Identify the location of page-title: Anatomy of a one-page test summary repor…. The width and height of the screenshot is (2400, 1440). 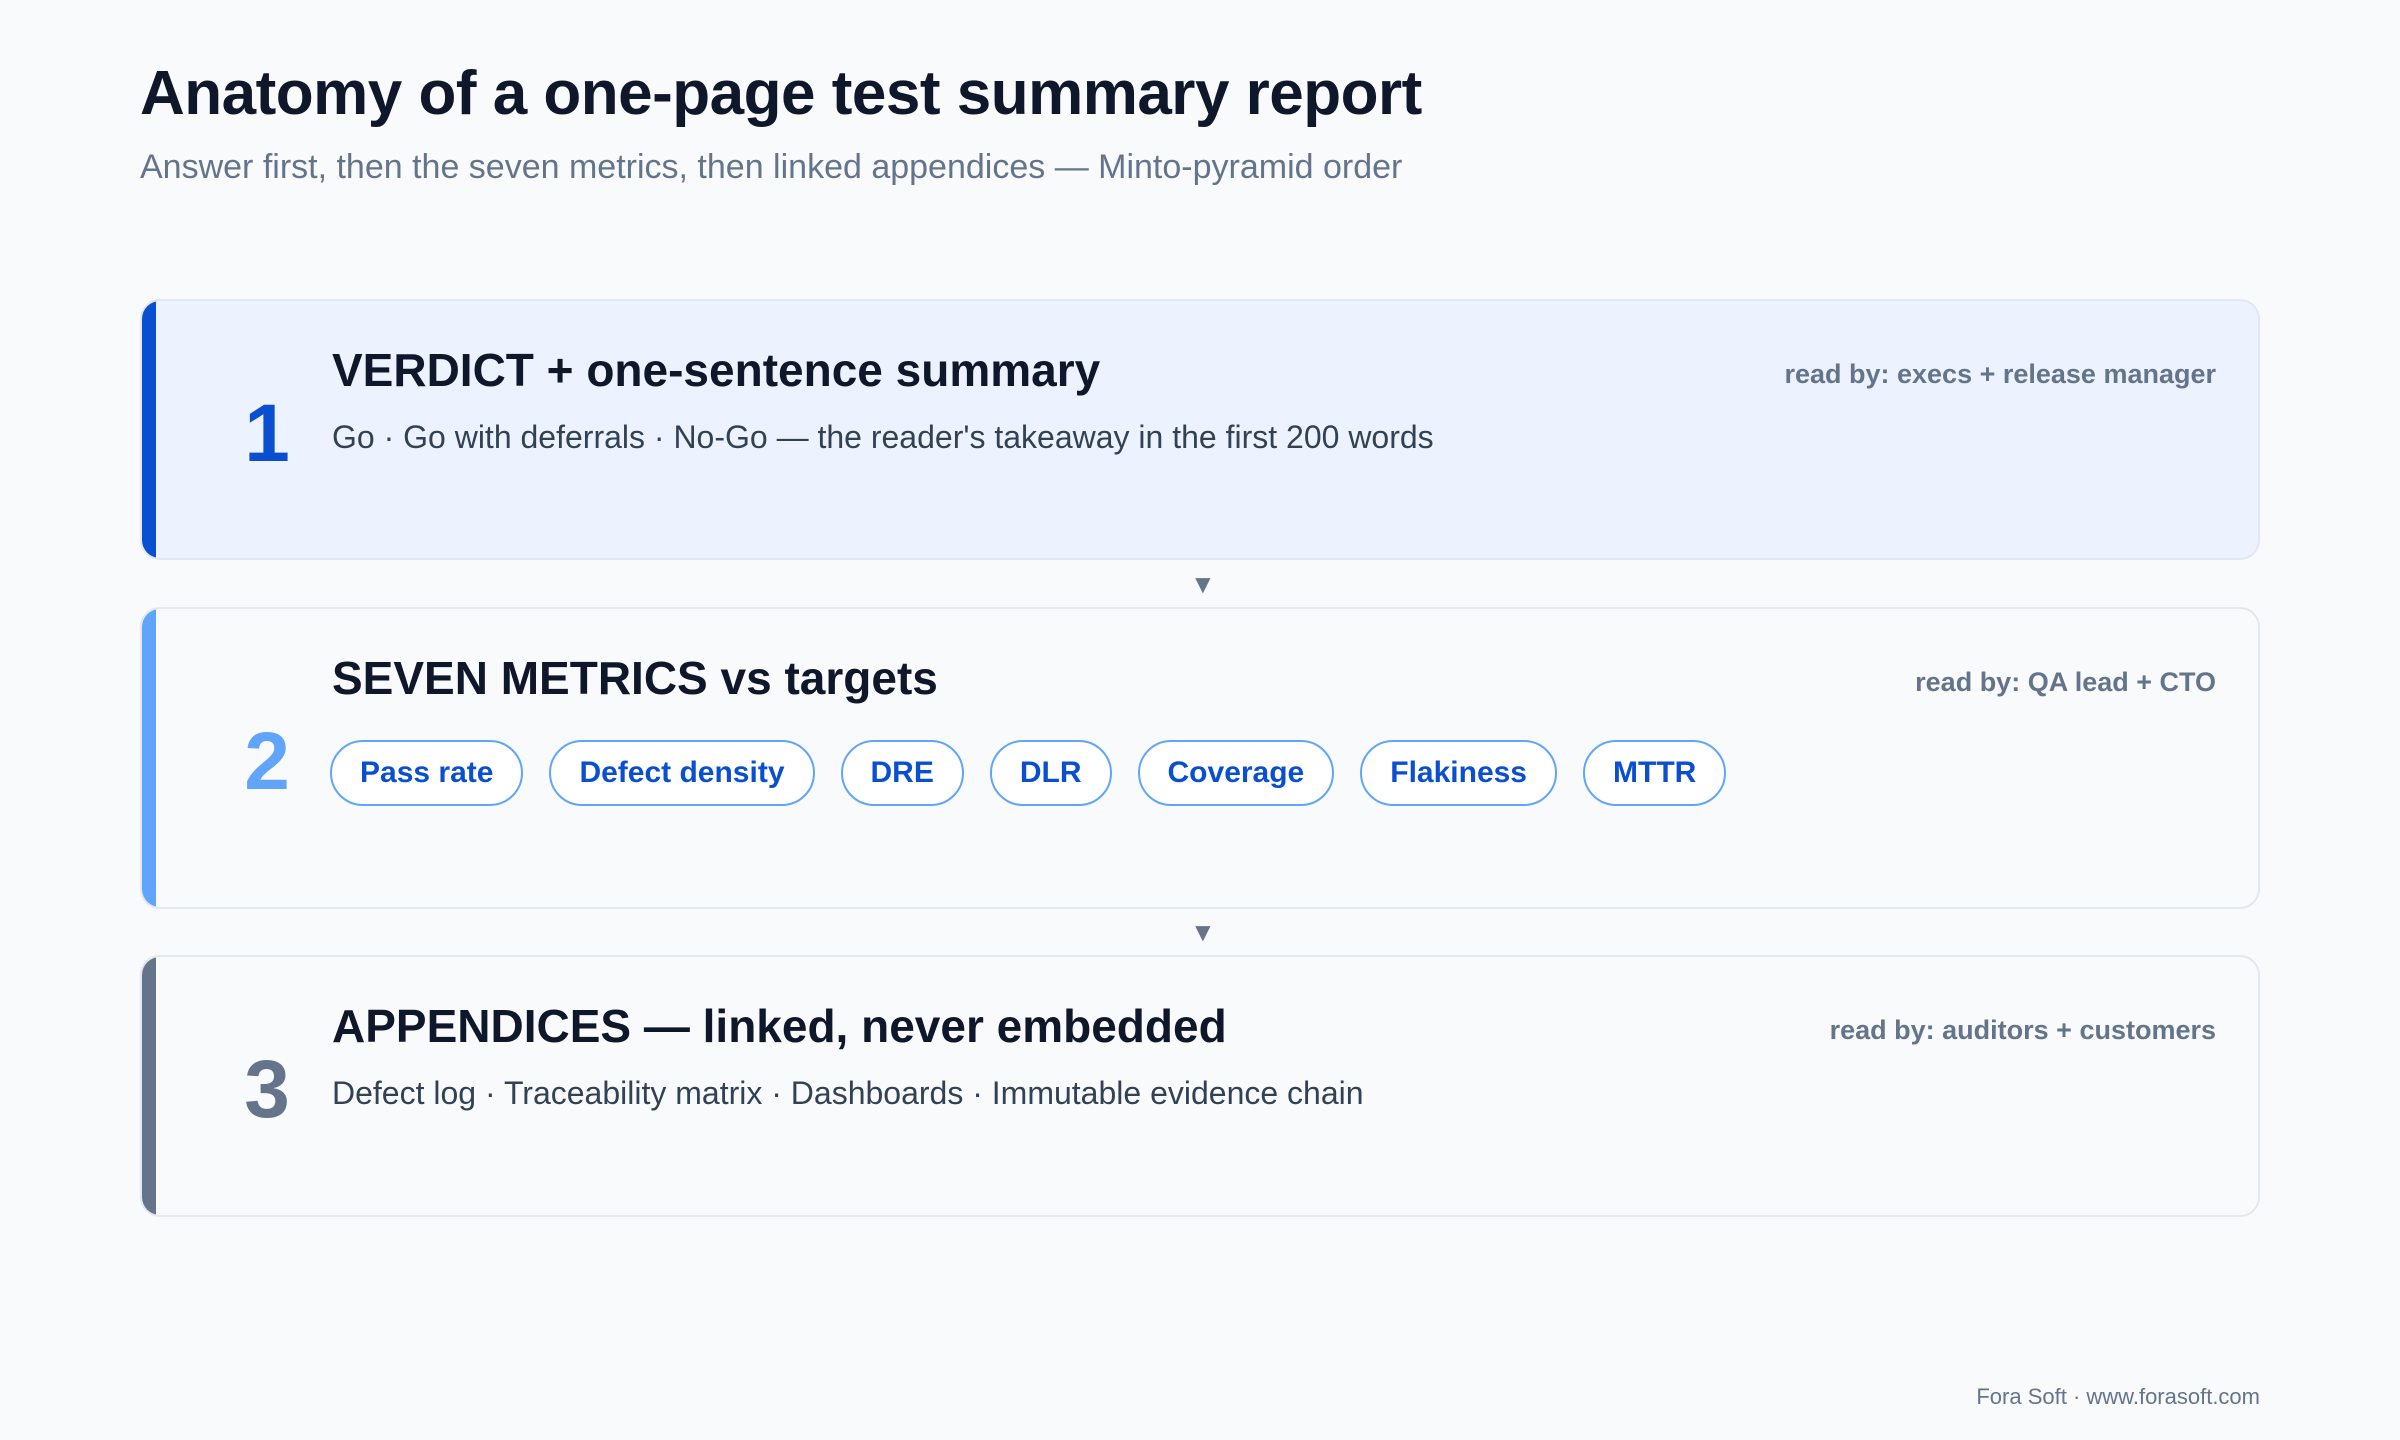
(781, 93).